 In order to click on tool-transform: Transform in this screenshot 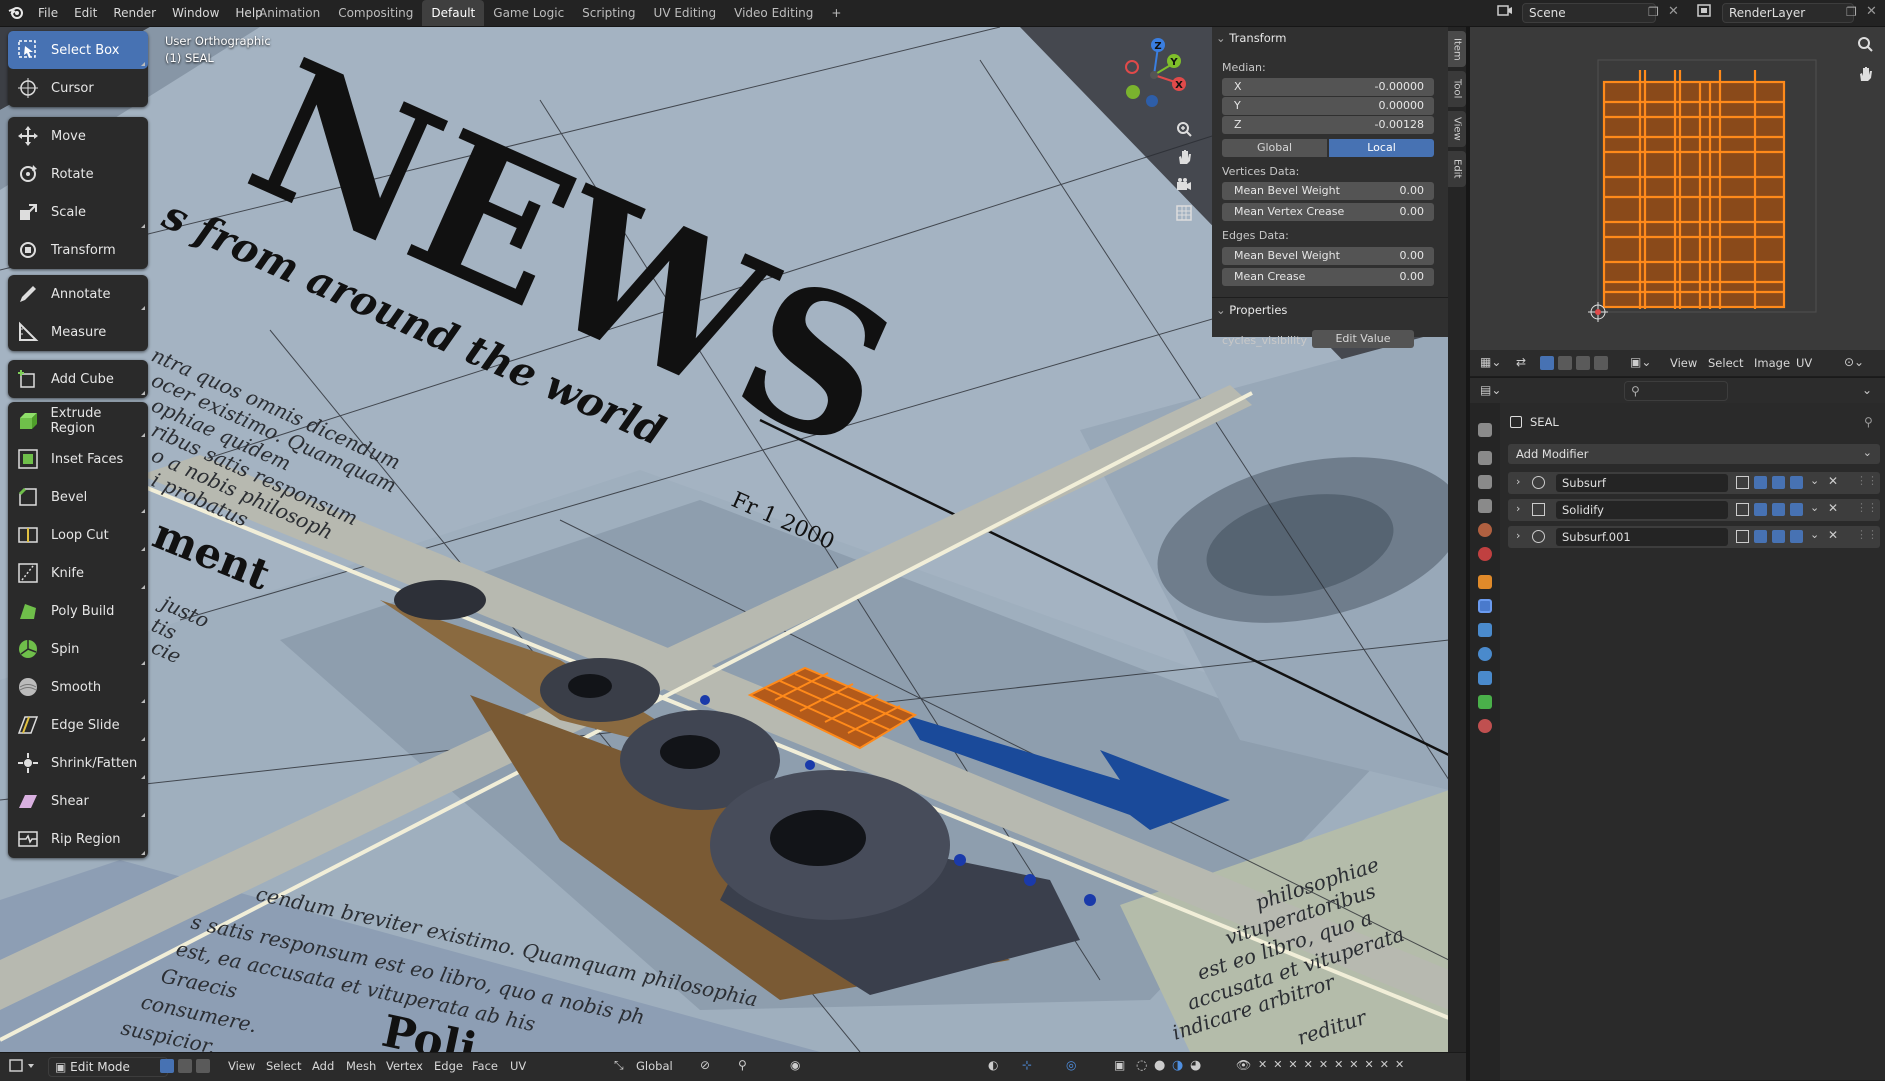, I will do `click(78, 250)`.